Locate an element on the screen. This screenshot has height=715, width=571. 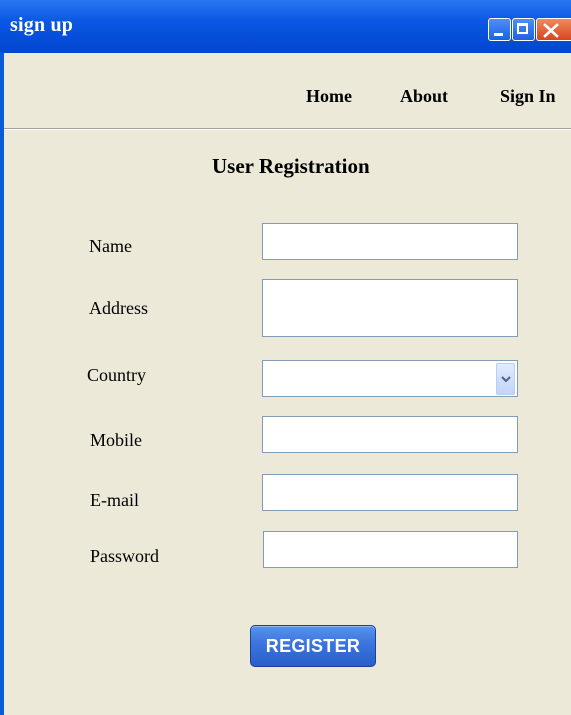
window-title: sign up is located at coordinates (42, 25).